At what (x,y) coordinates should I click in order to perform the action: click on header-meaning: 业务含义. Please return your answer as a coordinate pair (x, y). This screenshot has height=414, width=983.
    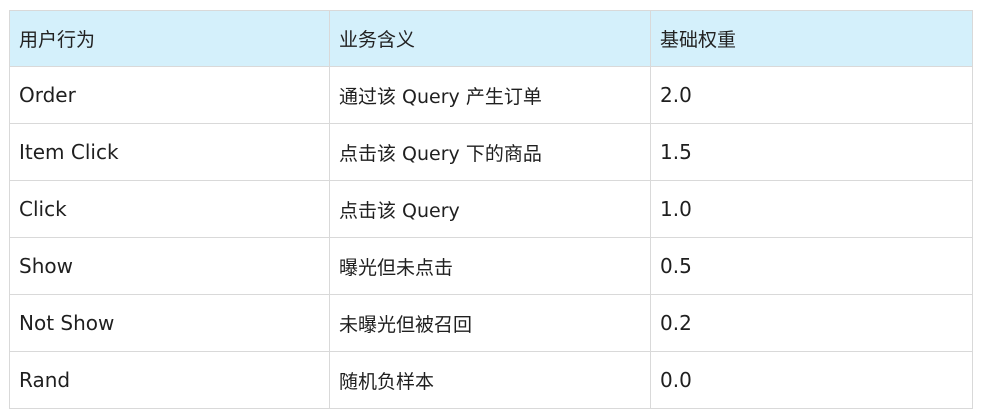
    Looking at the image, I should click on (490, 38).